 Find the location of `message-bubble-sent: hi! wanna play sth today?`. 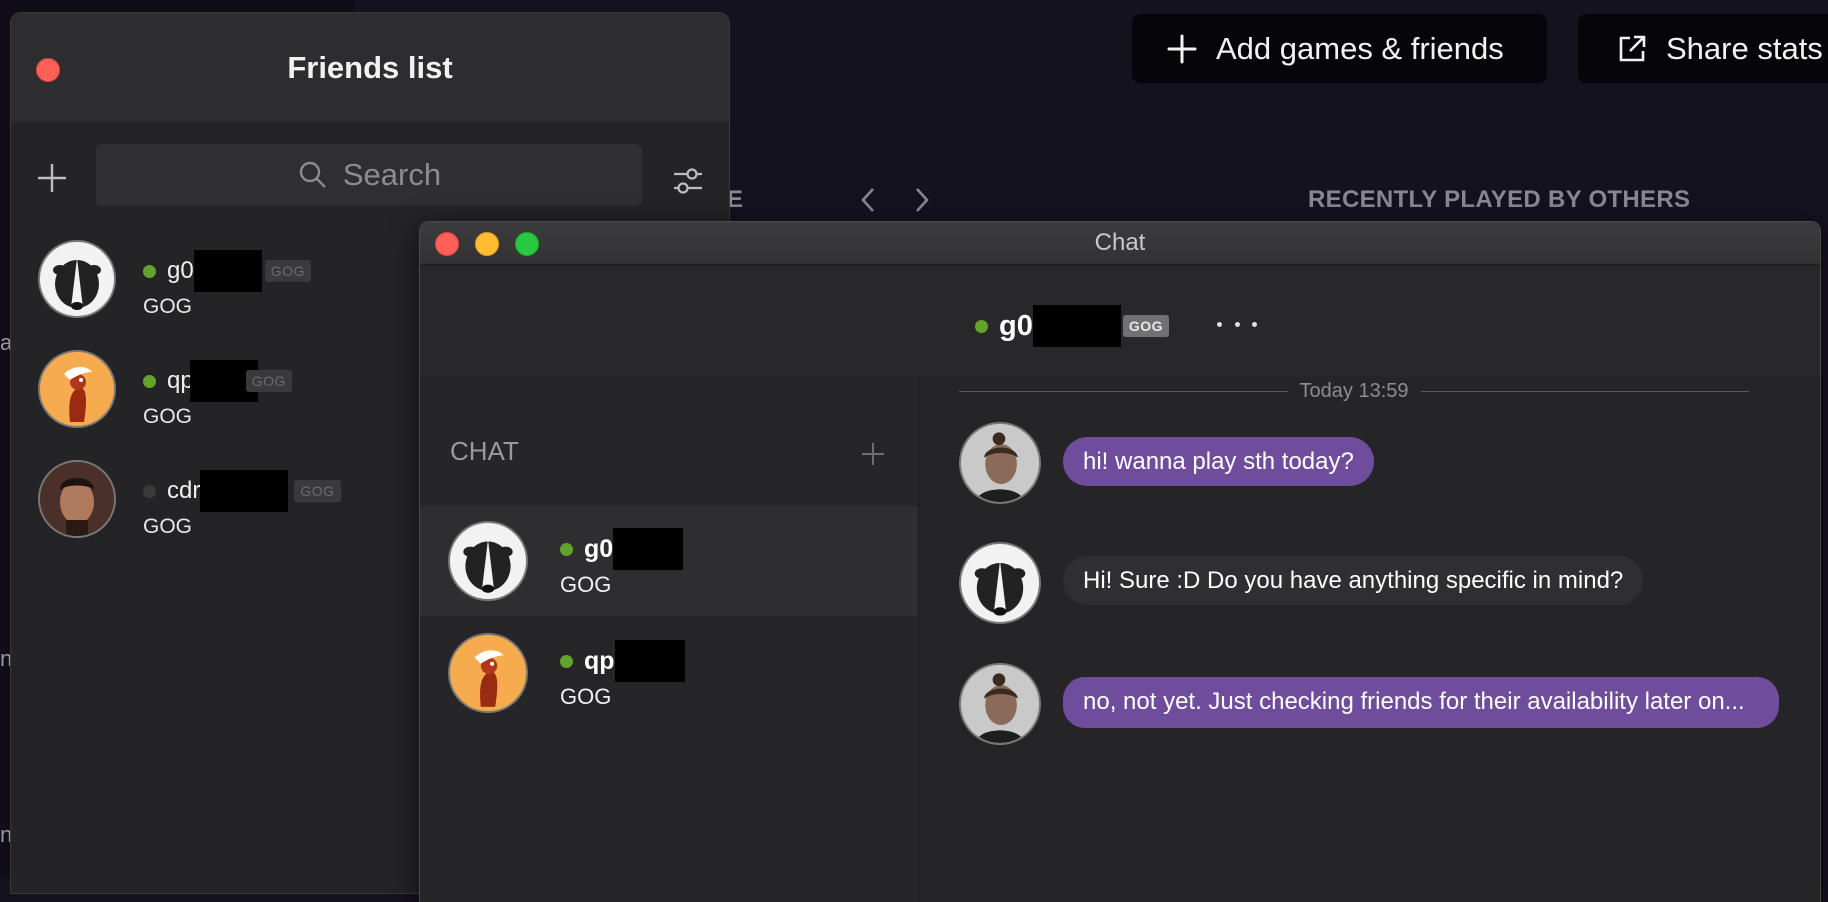

message-bubble-sent: hi! wanna play sth today? is located at coordinates (1218, 461).